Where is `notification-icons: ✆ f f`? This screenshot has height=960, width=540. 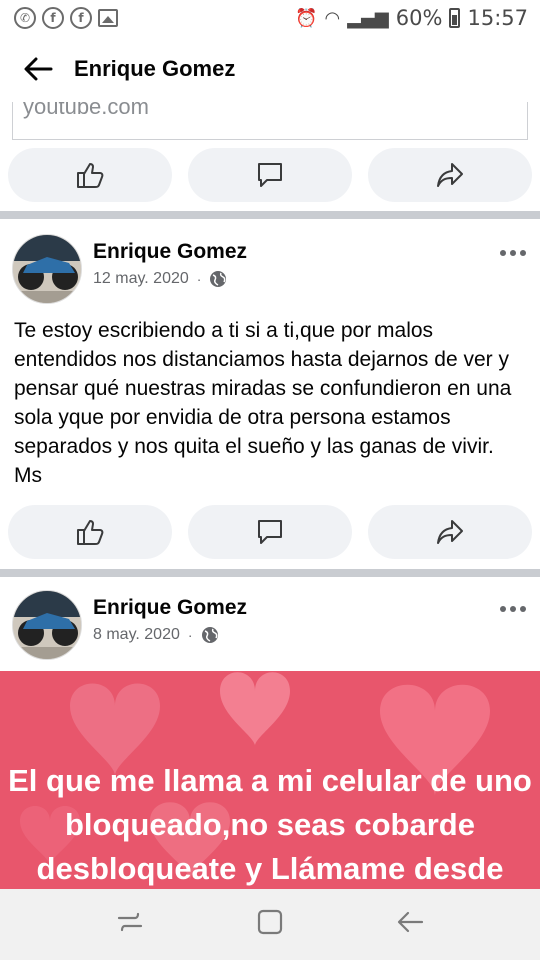
notification-icons: ✆ f f is located at coordinates (66, 18).